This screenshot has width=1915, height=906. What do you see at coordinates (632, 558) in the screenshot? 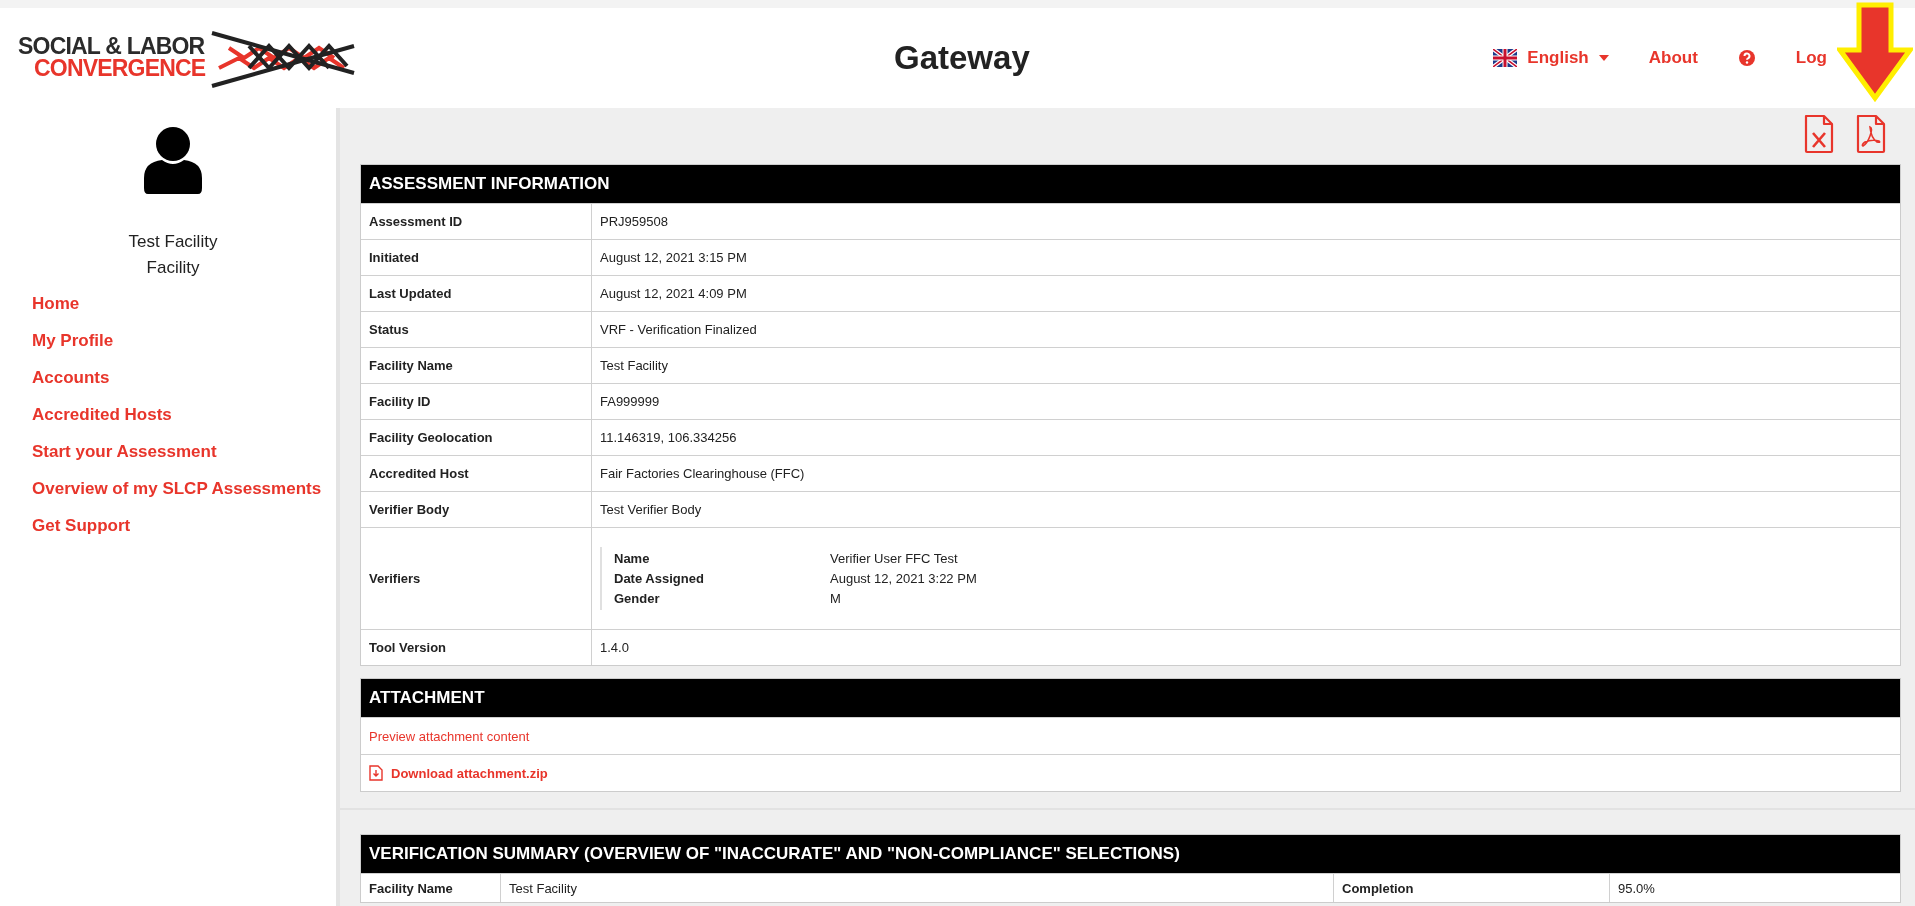
I see `field-label: Name` at bounding box center [632, 558].